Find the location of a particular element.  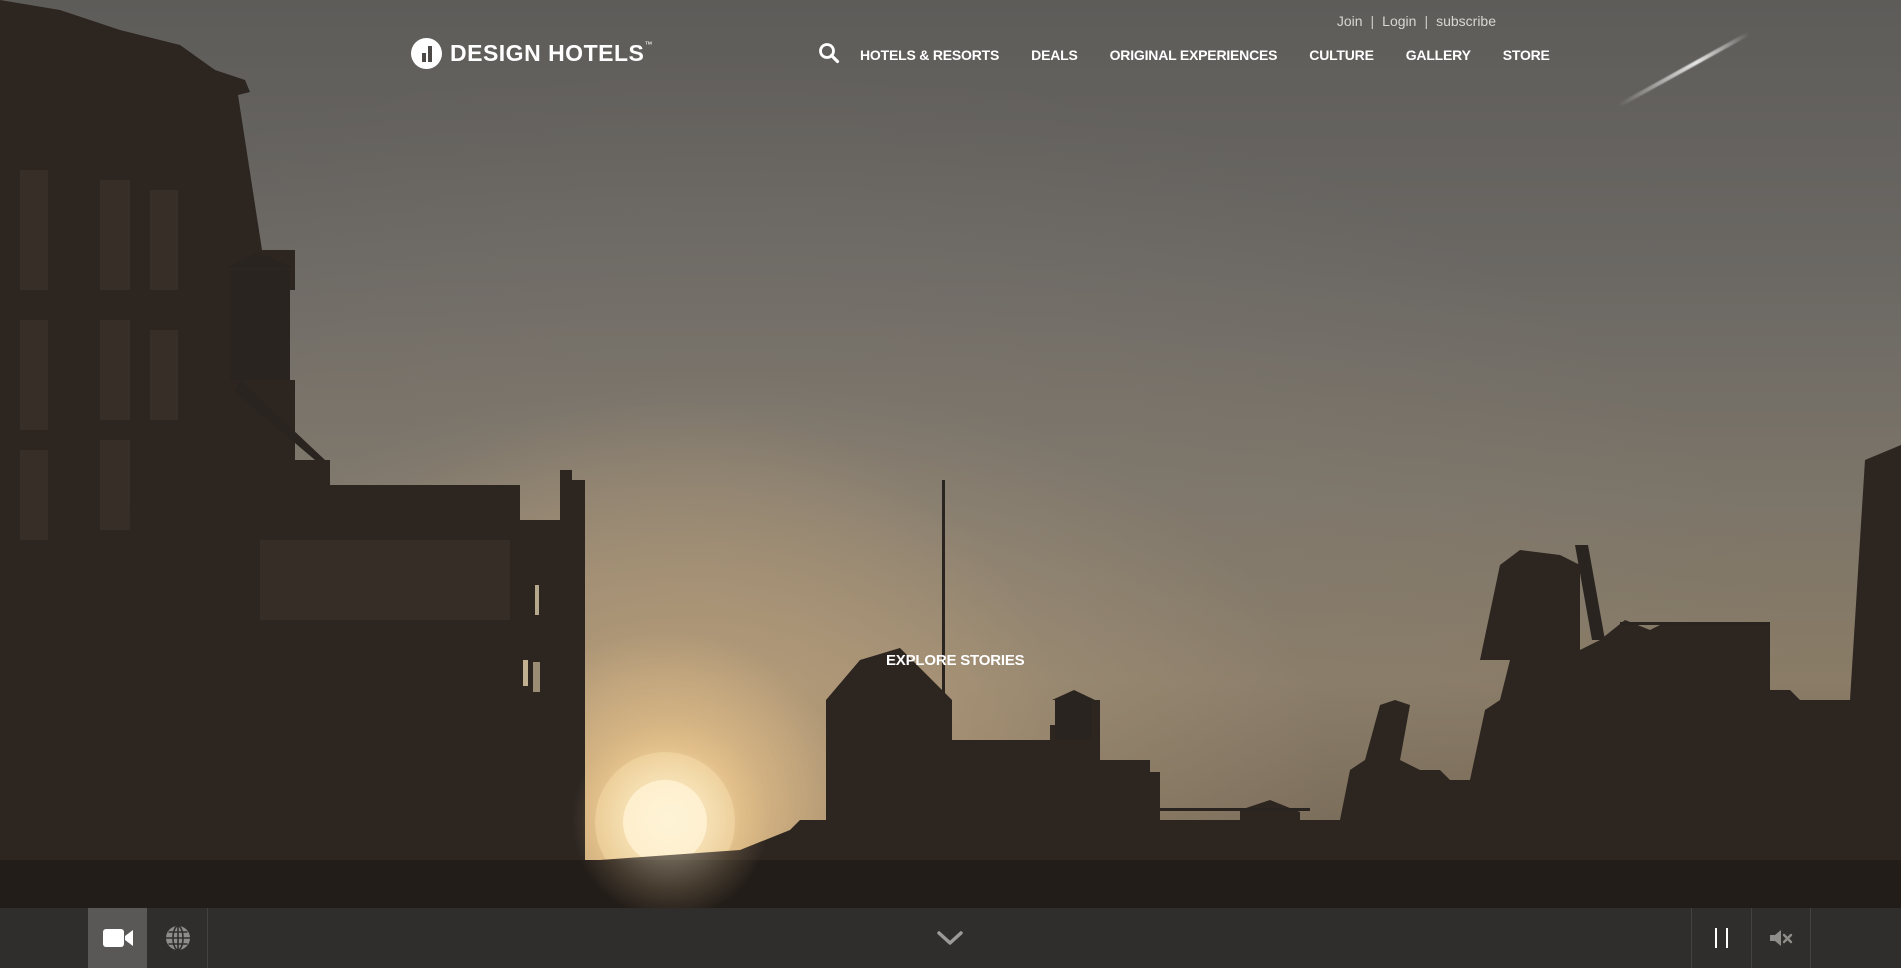

nav-hotels-resorts: HOTELS & RESORTS is located at coordinates (929, 55).